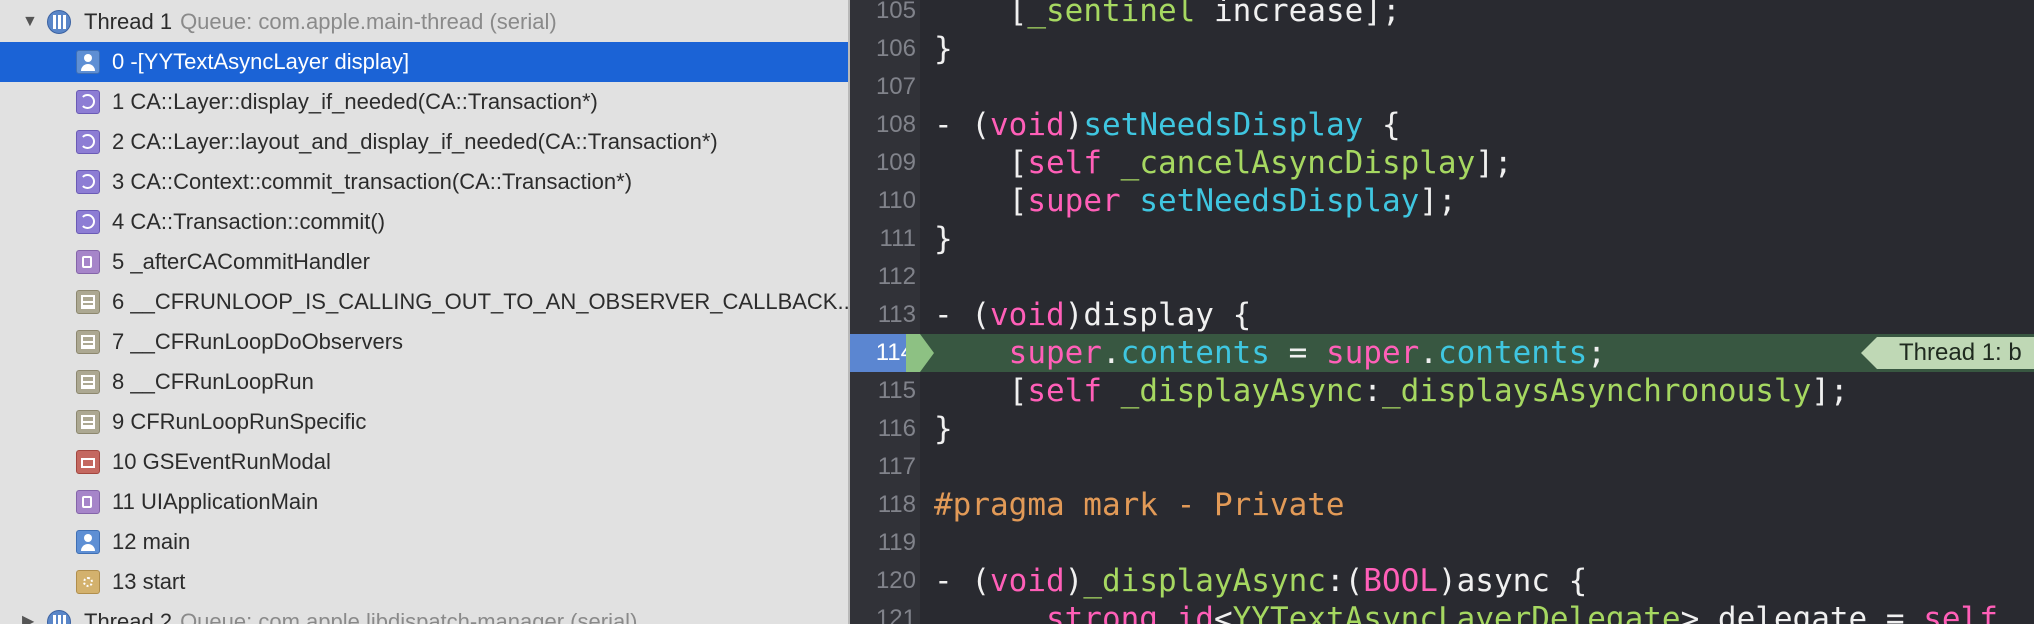  I want to click on stack-frame-row: 0 -[YYTextAsyncLayer display], so click(424, 62).